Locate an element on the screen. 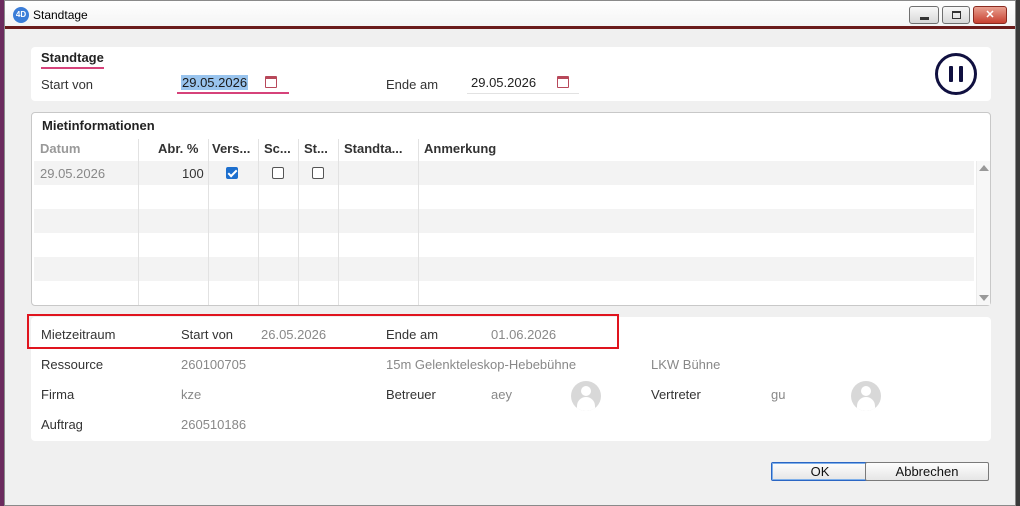 This screenshot has height=506, width=1020. standtage-title: Standtage is located at coordinates (72, 59).